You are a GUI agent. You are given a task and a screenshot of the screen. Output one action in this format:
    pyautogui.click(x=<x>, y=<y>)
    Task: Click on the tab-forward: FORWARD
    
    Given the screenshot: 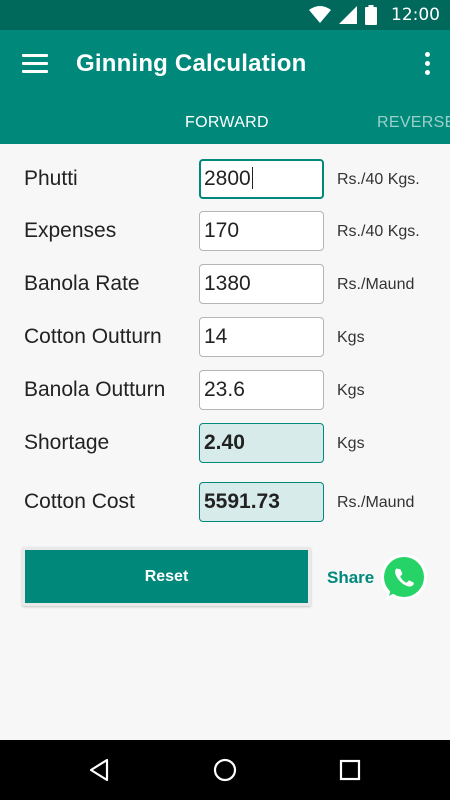 What is the action you would take?
    pyautogui.click(x=227, y=123)
    